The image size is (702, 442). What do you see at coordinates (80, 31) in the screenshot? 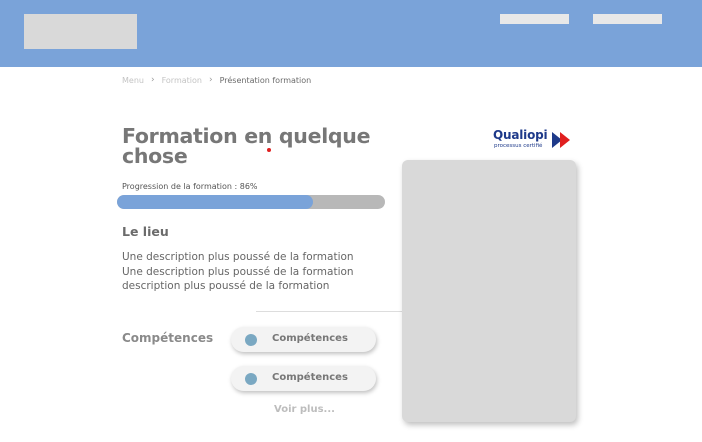
I see `logo-placeholder` at bounding box center [80, 31].